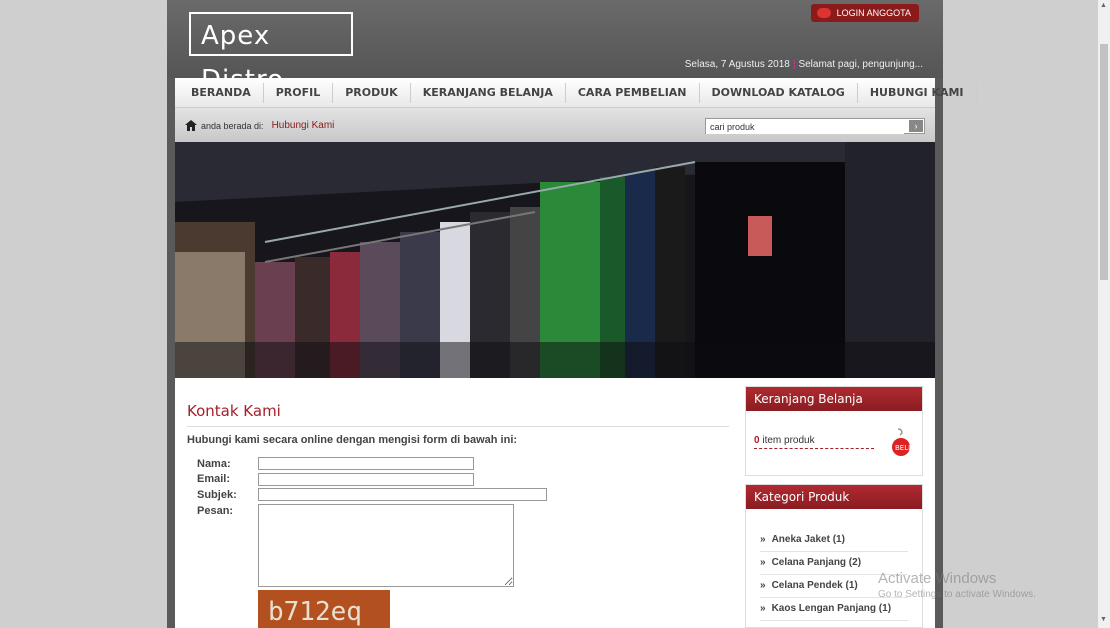 This screenshot has width=1110, height=628. I want to click on title-divider, so click(458, 426).